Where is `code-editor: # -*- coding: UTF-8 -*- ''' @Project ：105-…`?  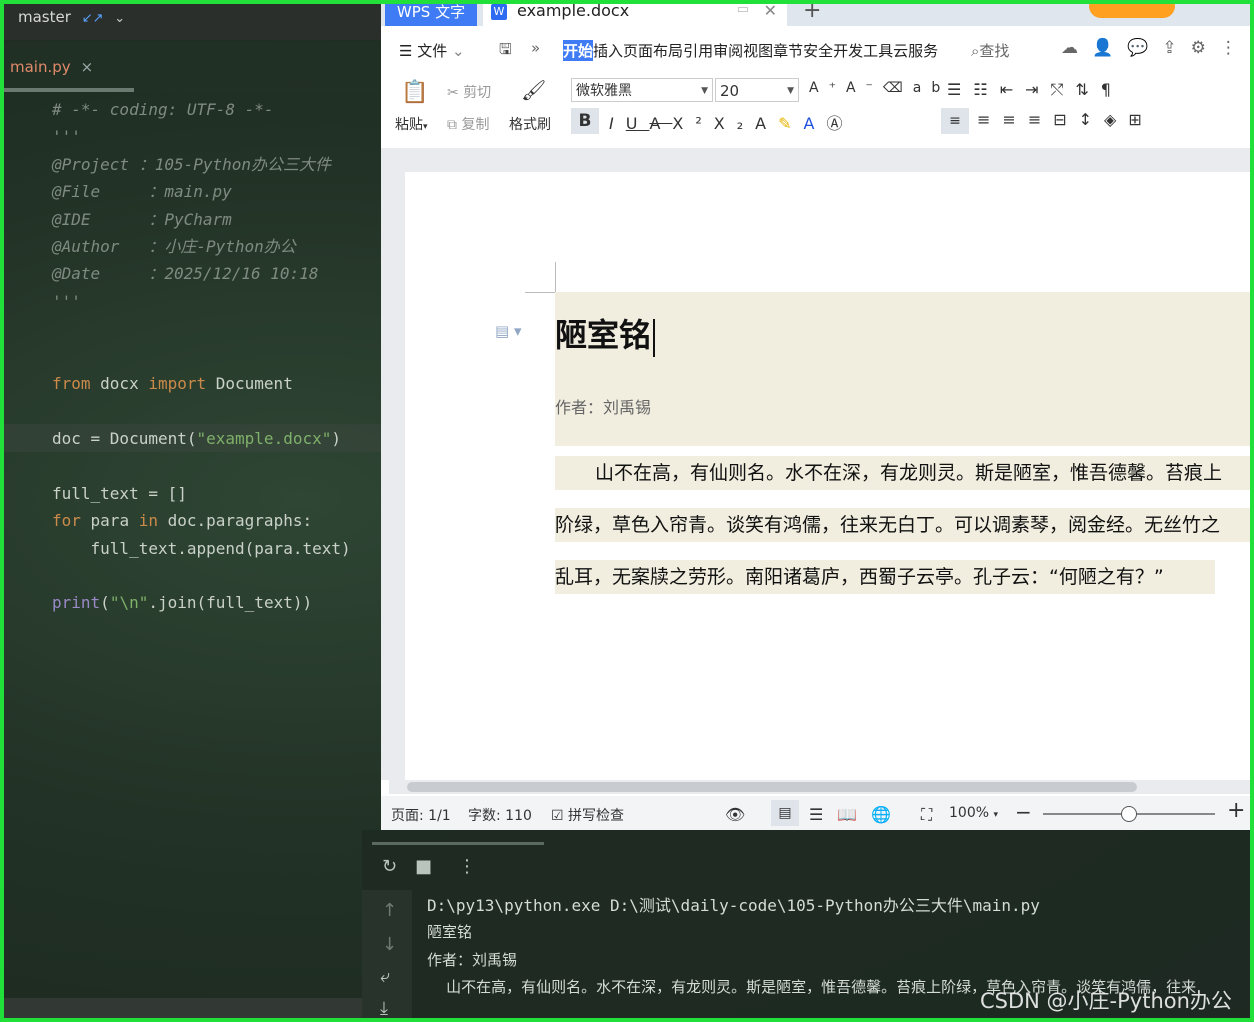 code-editor: # -*- coding: UTF-8 -*- ''' @Project ：105-… is located at coordinates (201, 356).